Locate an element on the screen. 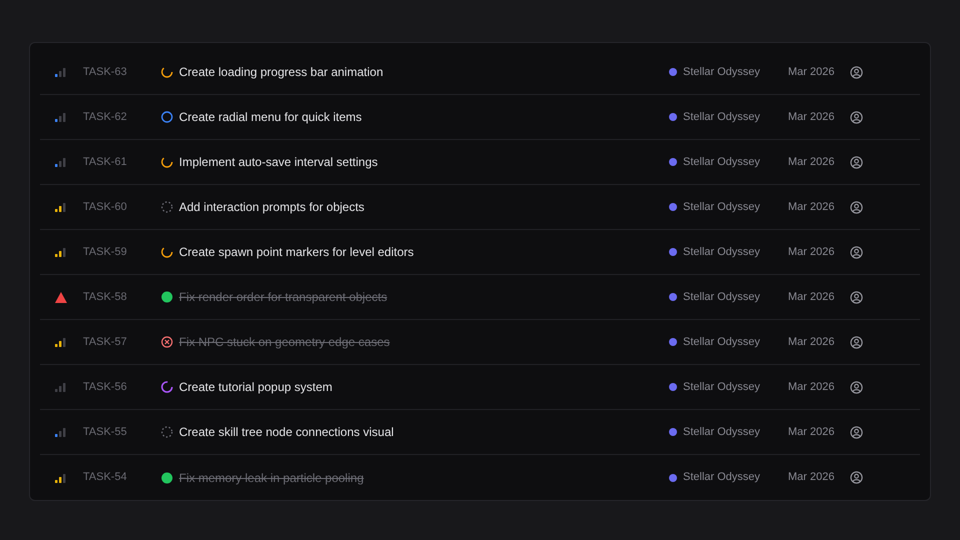 This screenshot has width=960, height=540. issue-id: TASK-58 is located at coordinates (105, 297).